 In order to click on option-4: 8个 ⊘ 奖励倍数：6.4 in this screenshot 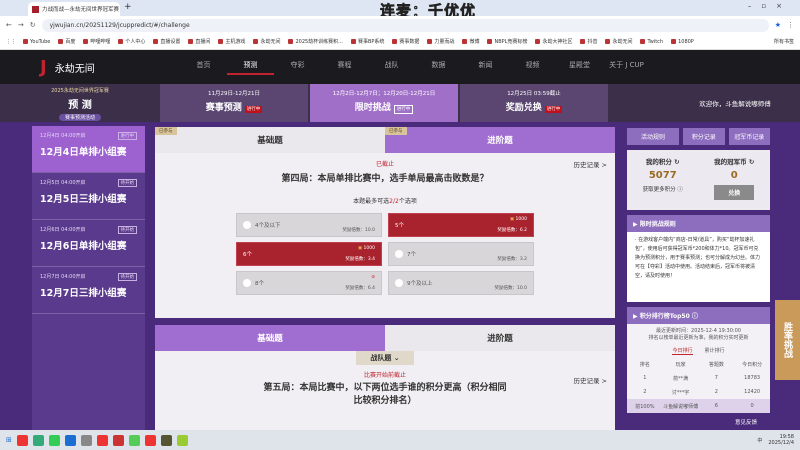, I will do `click(309, 283)`.